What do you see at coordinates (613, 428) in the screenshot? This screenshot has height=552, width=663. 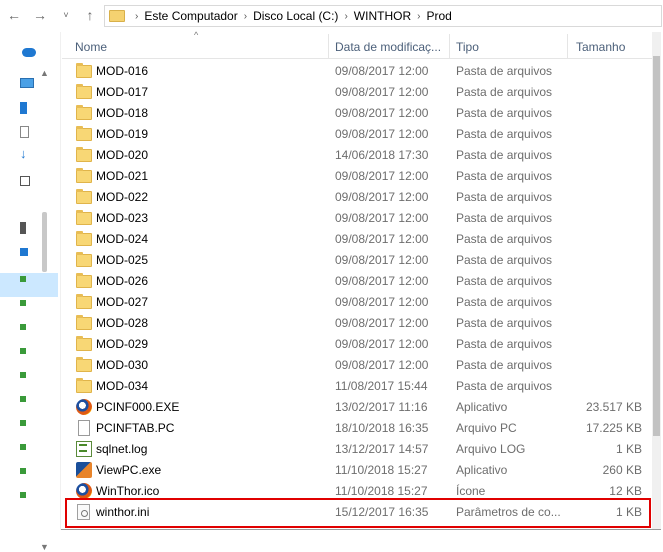 I see `file-size: 17.225 KB` at bounding box center [613, 428].